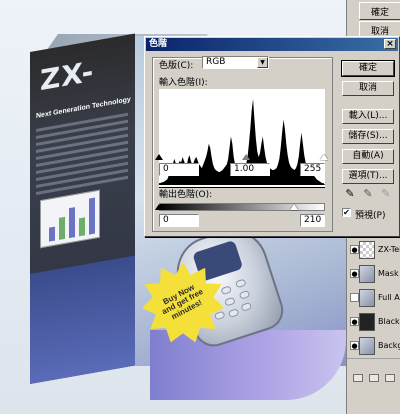  What do you see at coordinates (250, 169) in the screenshot?
I see `input-gamma-field: 1.00` at bounding box center [250, 169].